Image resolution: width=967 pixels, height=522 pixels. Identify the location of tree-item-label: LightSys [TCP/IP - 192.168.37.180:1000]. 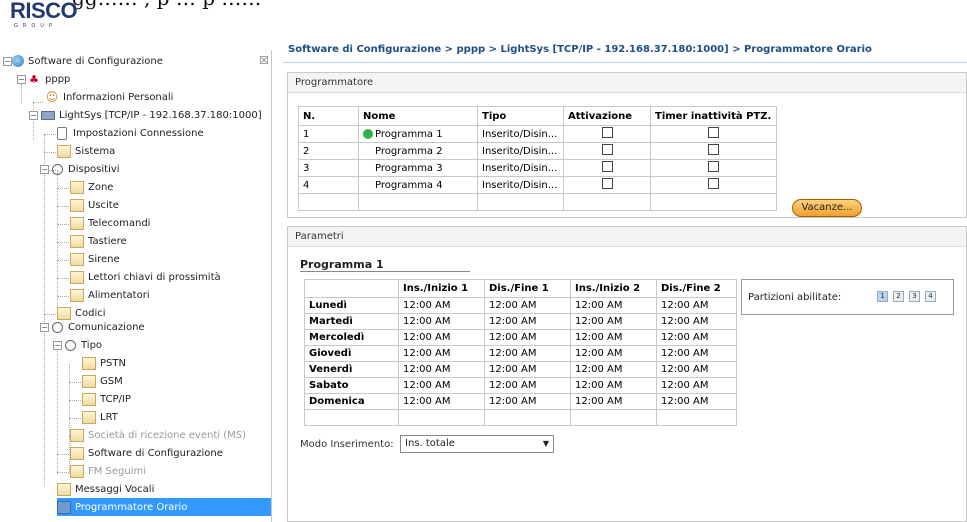
(160, 115).